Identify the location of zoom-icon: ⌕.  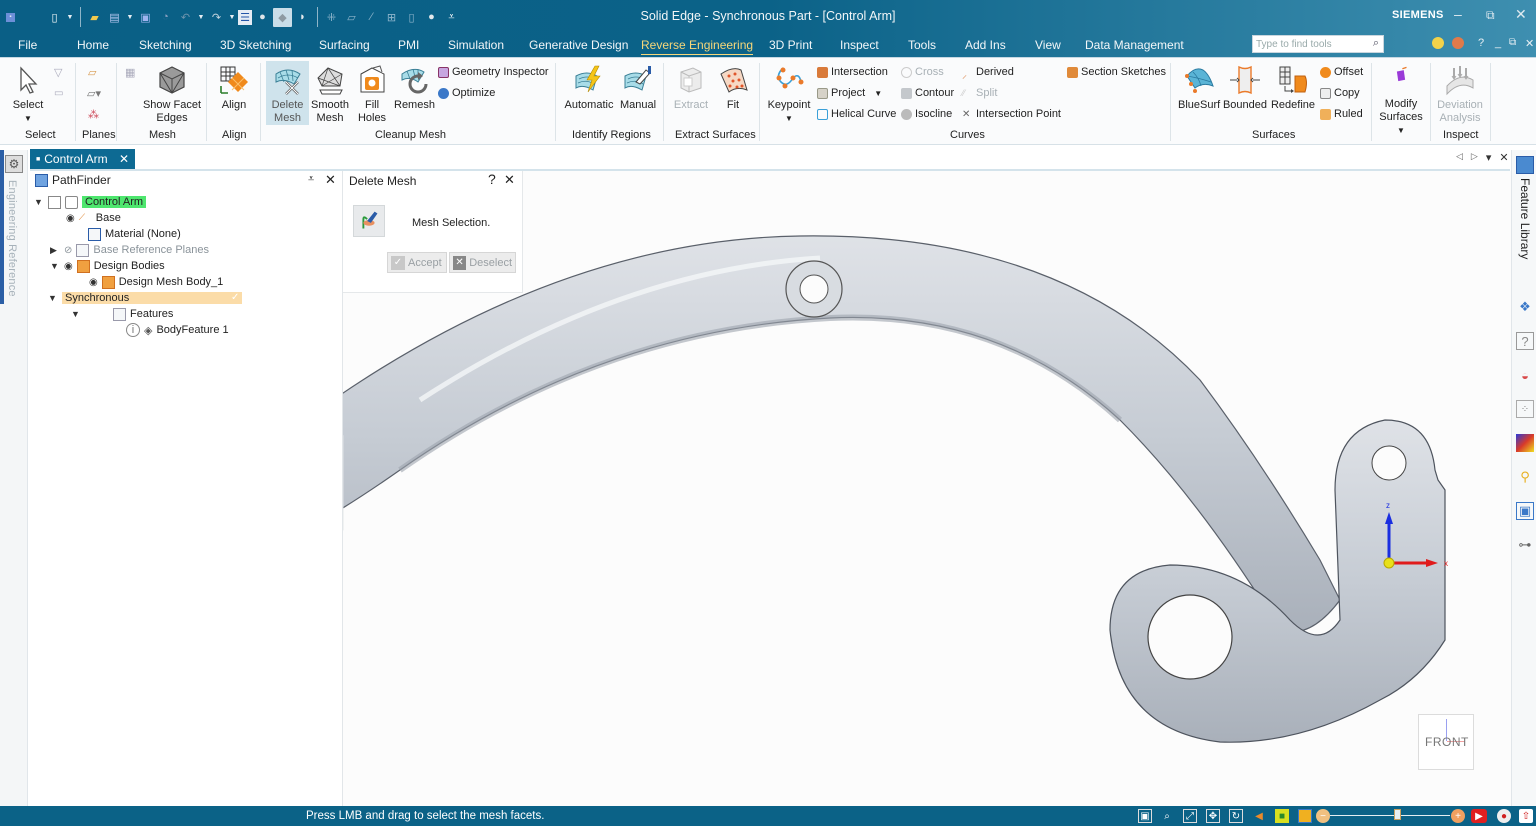
(1167, 816).